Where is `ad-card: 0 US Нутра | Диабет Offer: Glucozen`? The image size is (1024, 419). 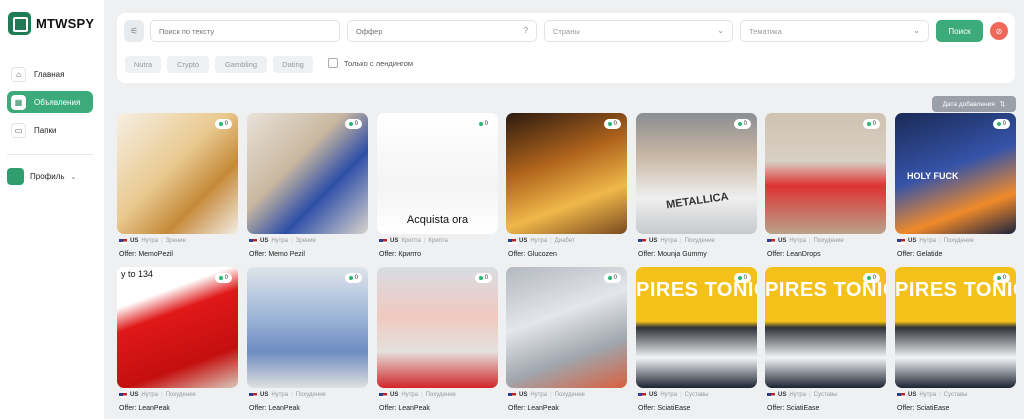
ad-card: 0 US Нутра | Диабет Offer: Glucozen is located at coordinates (566, 187).